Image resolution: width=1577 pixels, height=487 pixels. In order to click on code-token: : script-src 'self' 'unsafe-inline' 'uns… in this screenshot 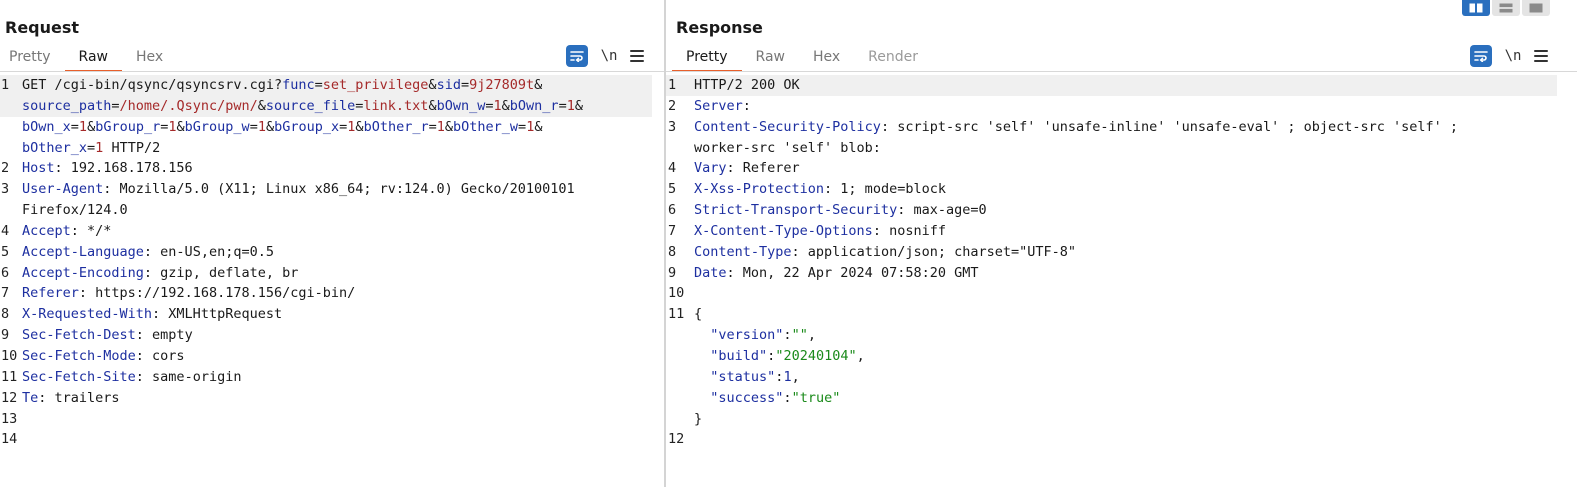, I will do `click(1169, 126)`.